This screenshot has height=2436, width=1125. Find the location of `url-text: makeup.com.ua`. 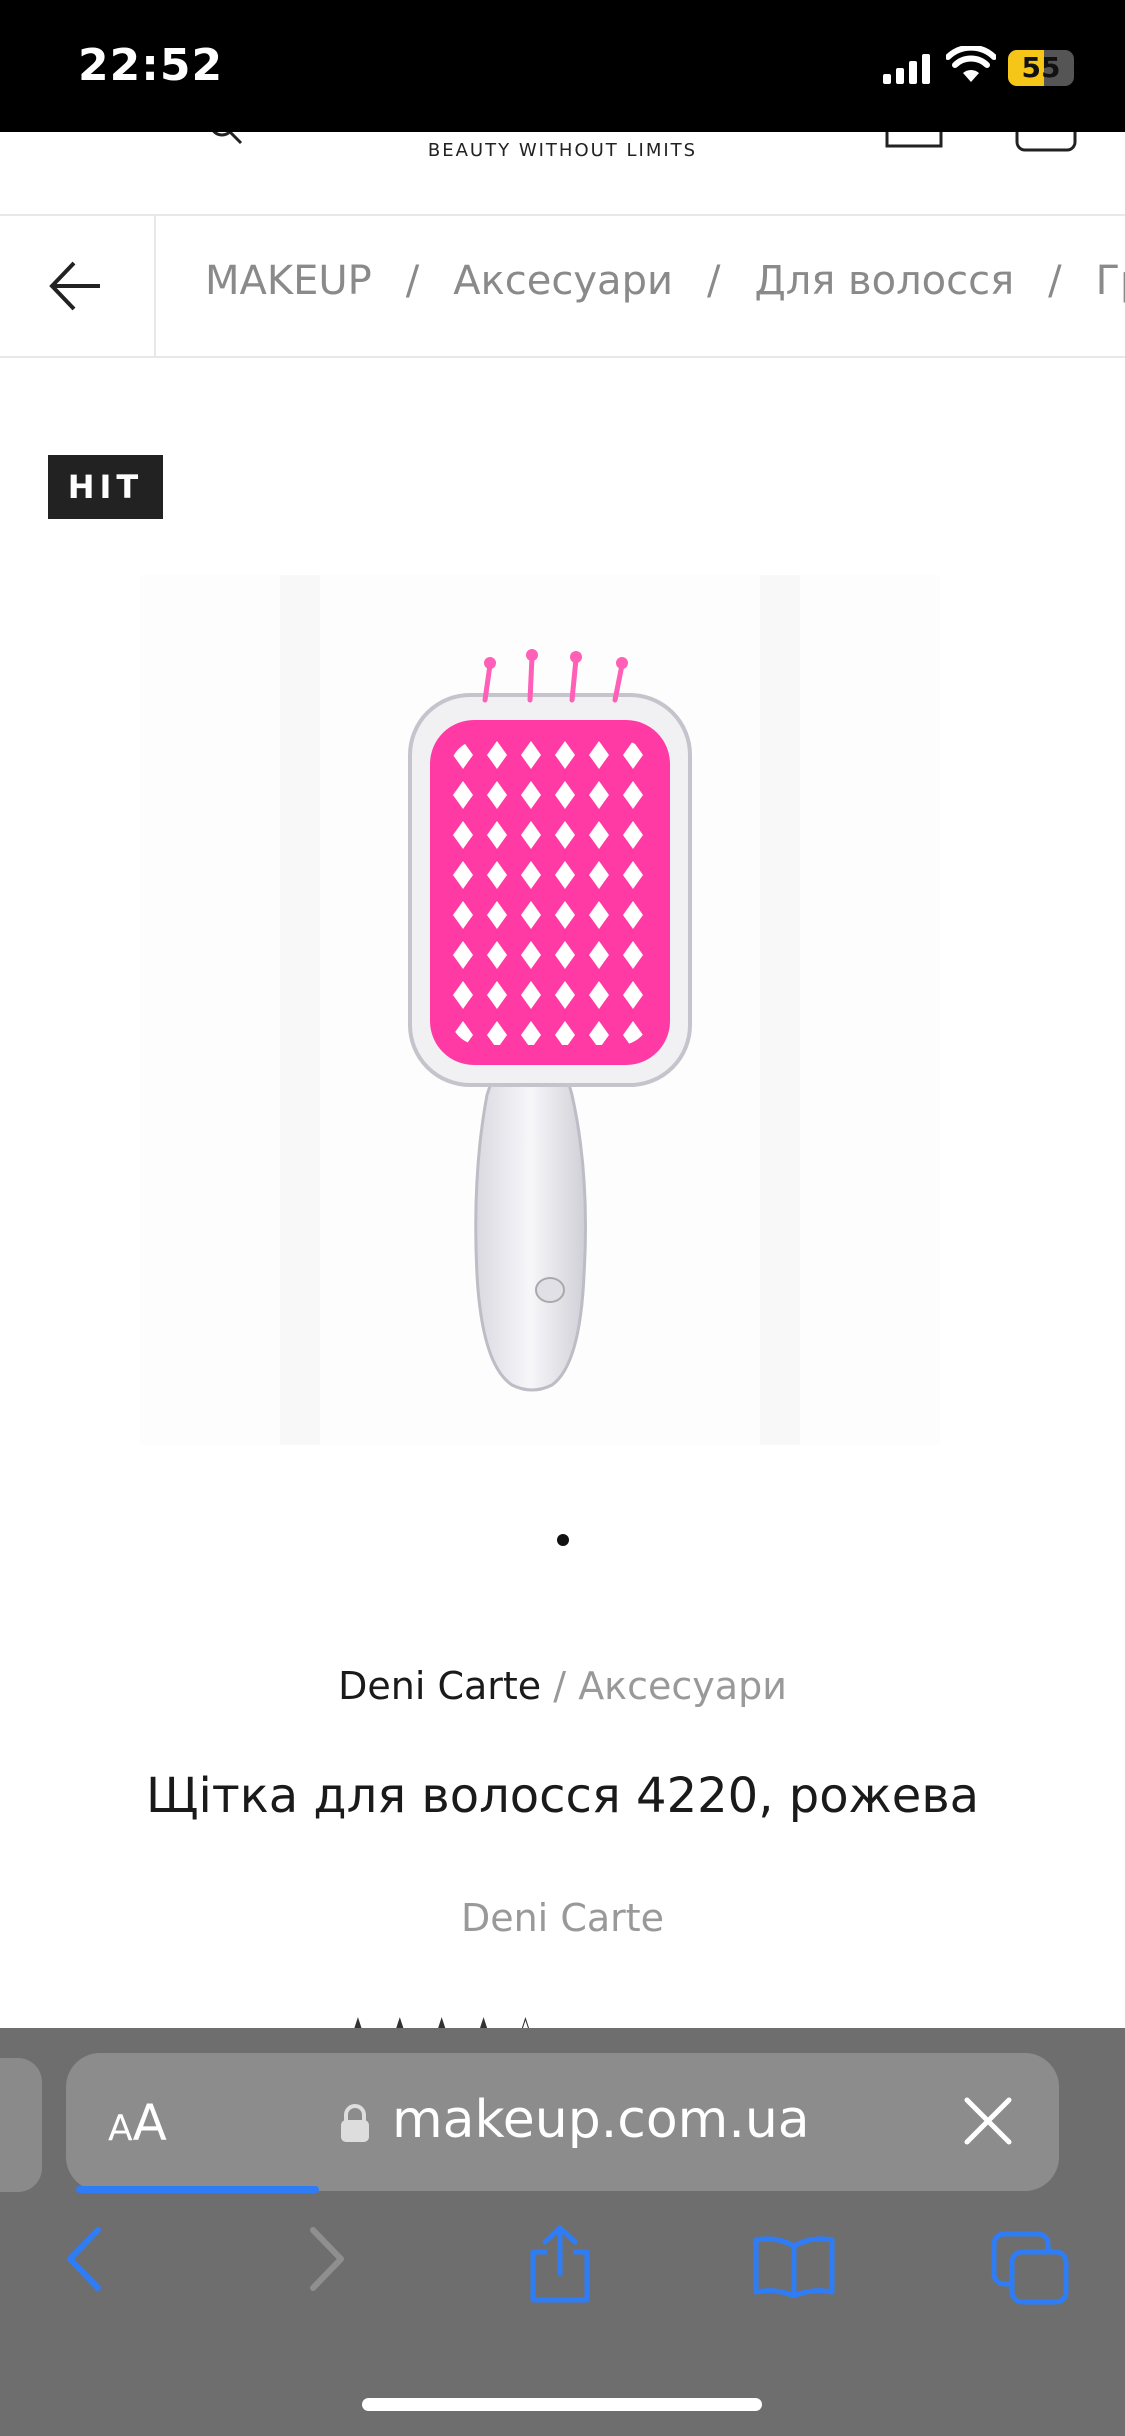

url-text: makeup.com.ua is located at coordinates (601, 2120).